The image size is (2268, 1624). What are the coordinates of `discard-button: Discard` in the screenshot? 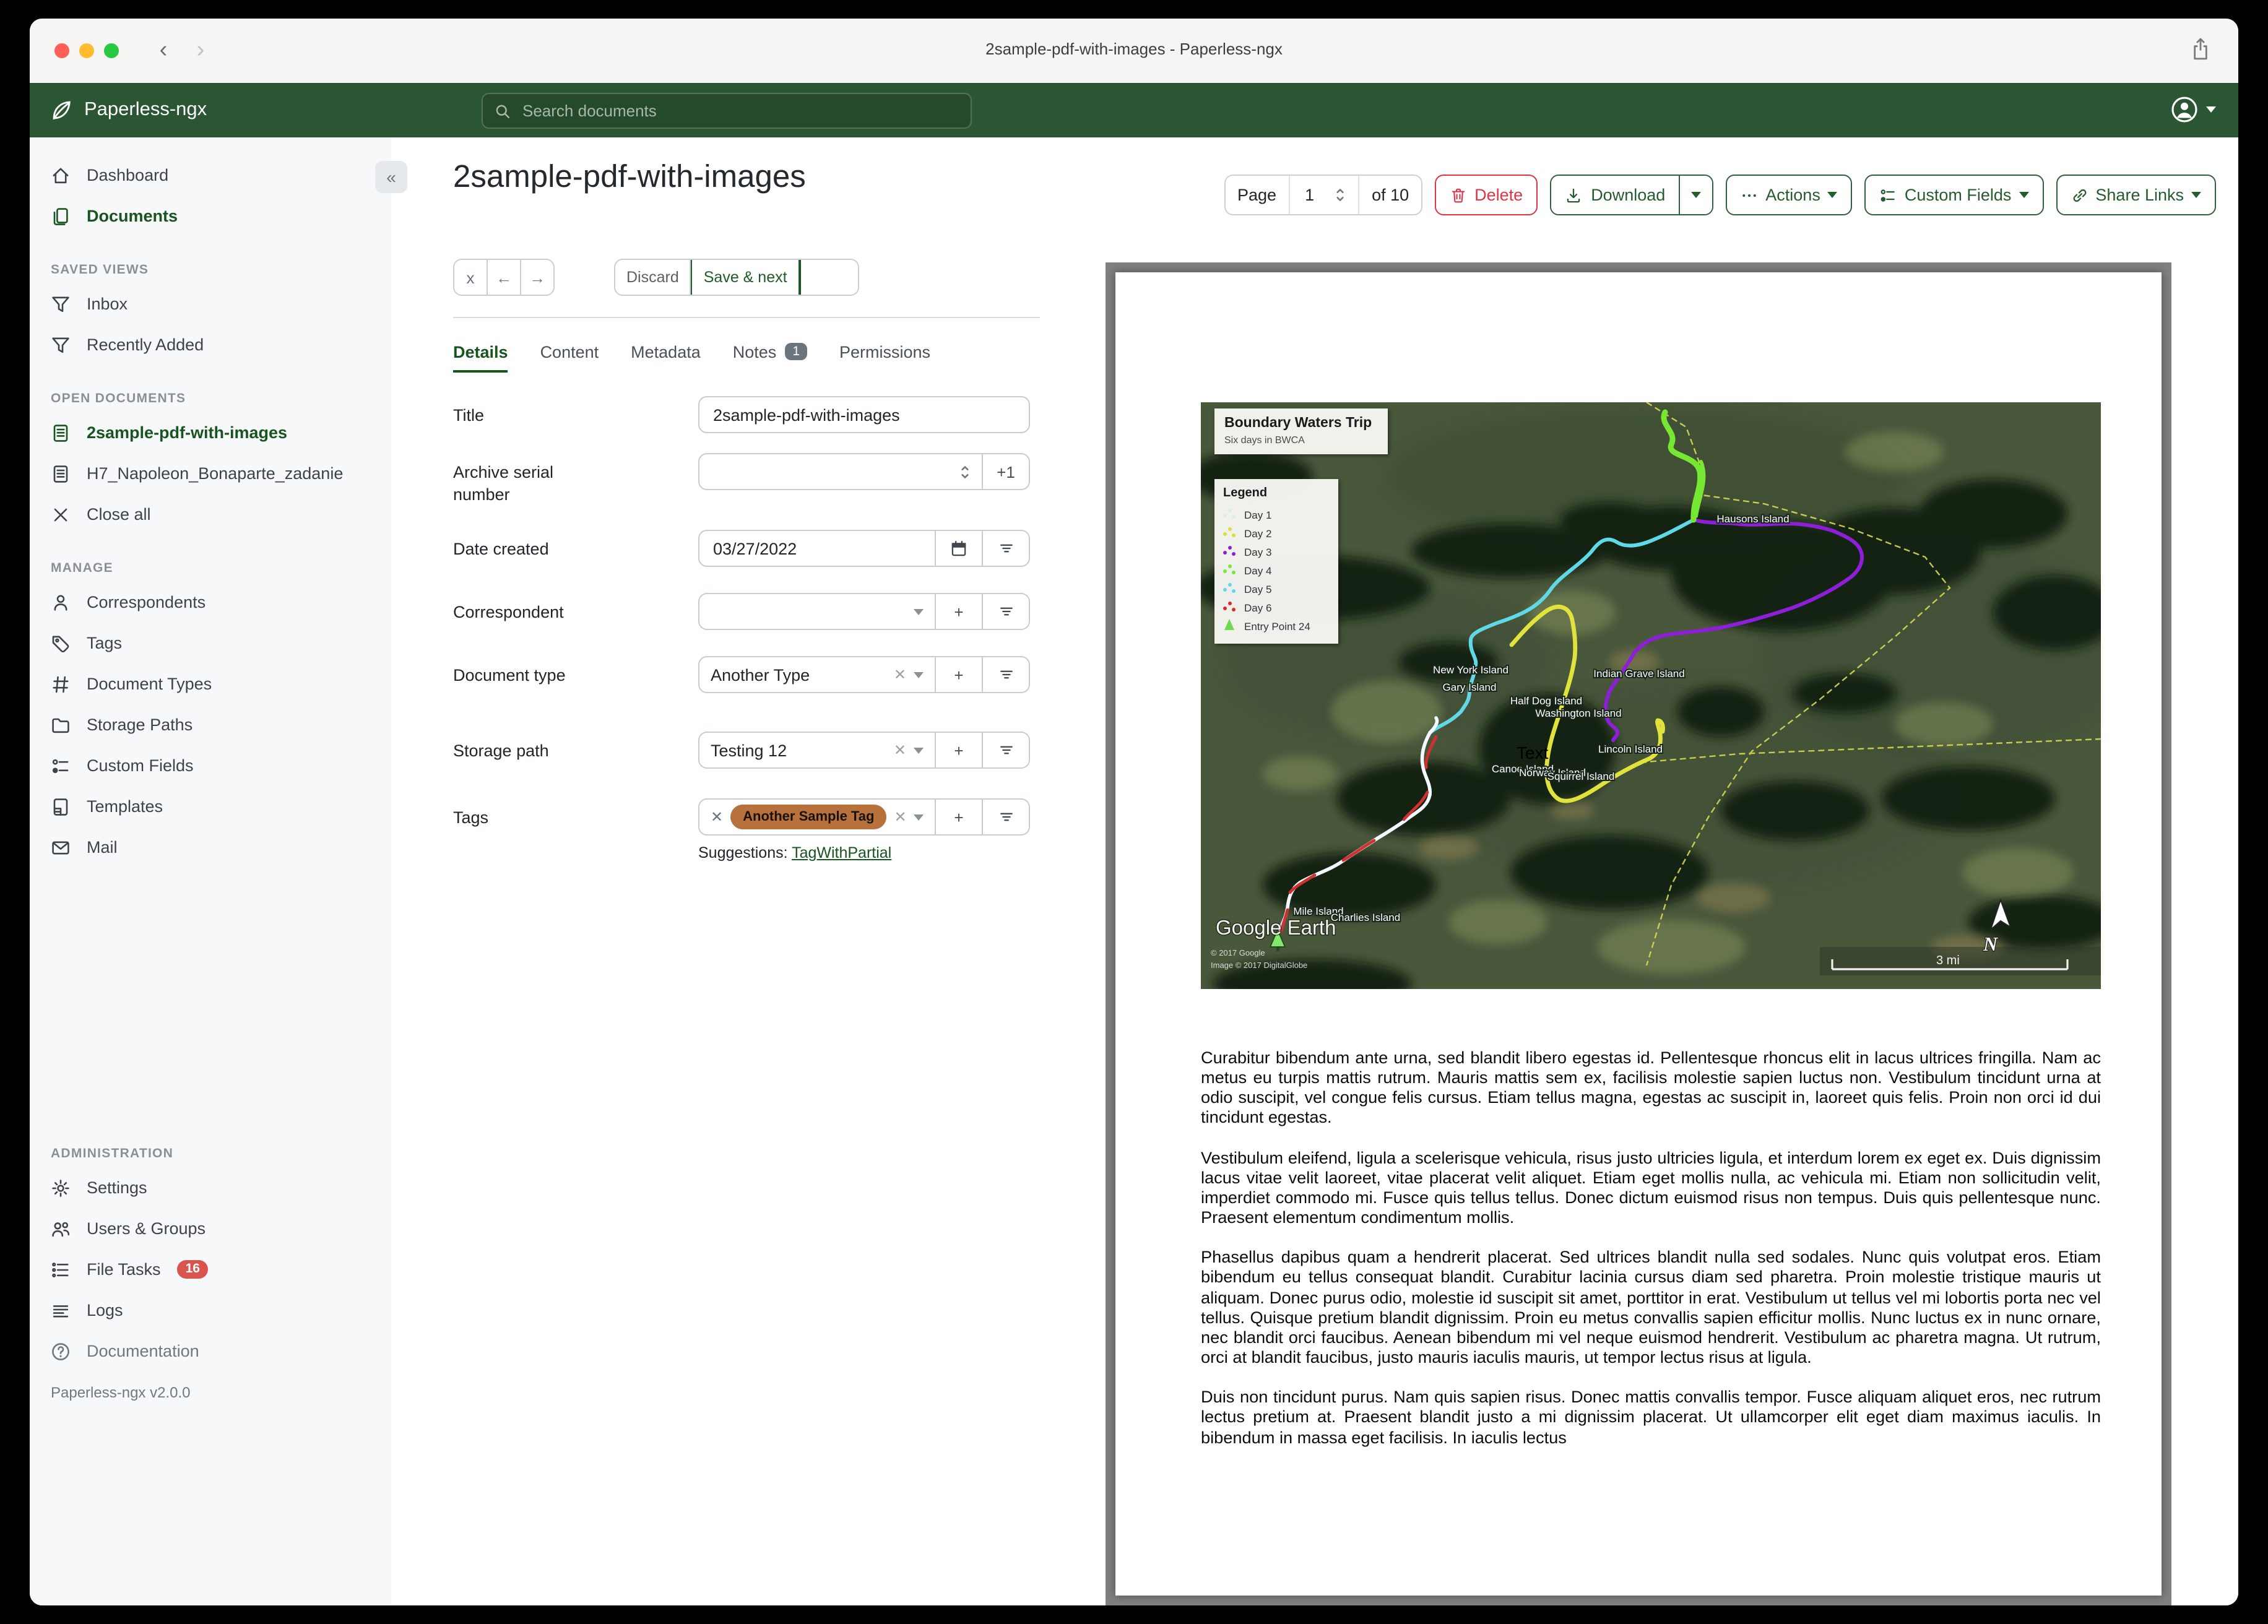 It's located at (653, 277).